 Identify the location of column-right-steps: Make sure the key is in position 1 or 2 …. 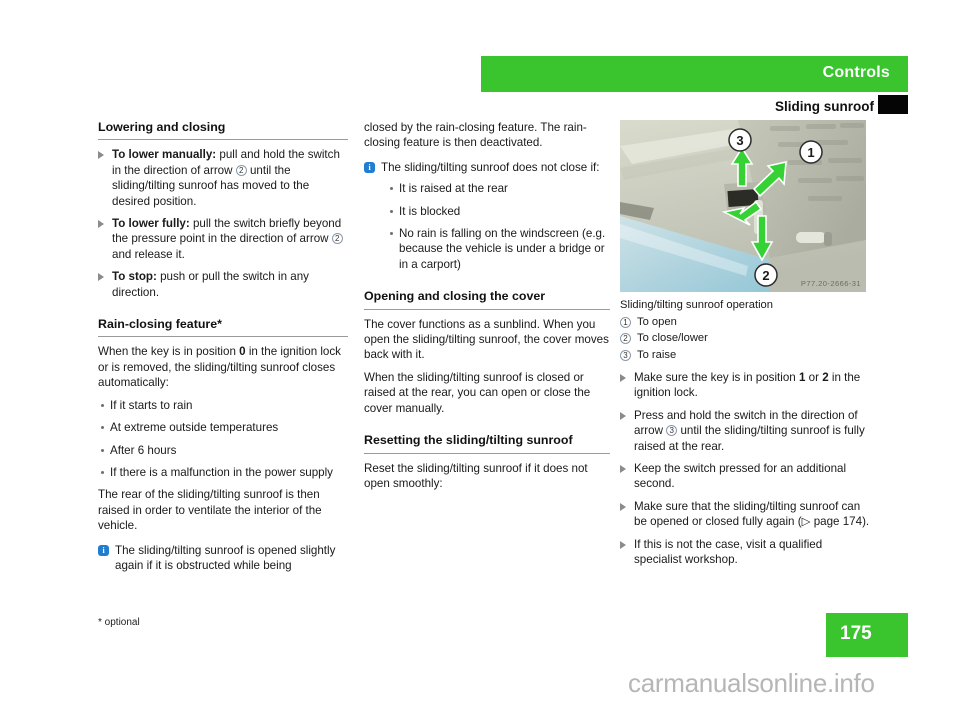
(746, 472).